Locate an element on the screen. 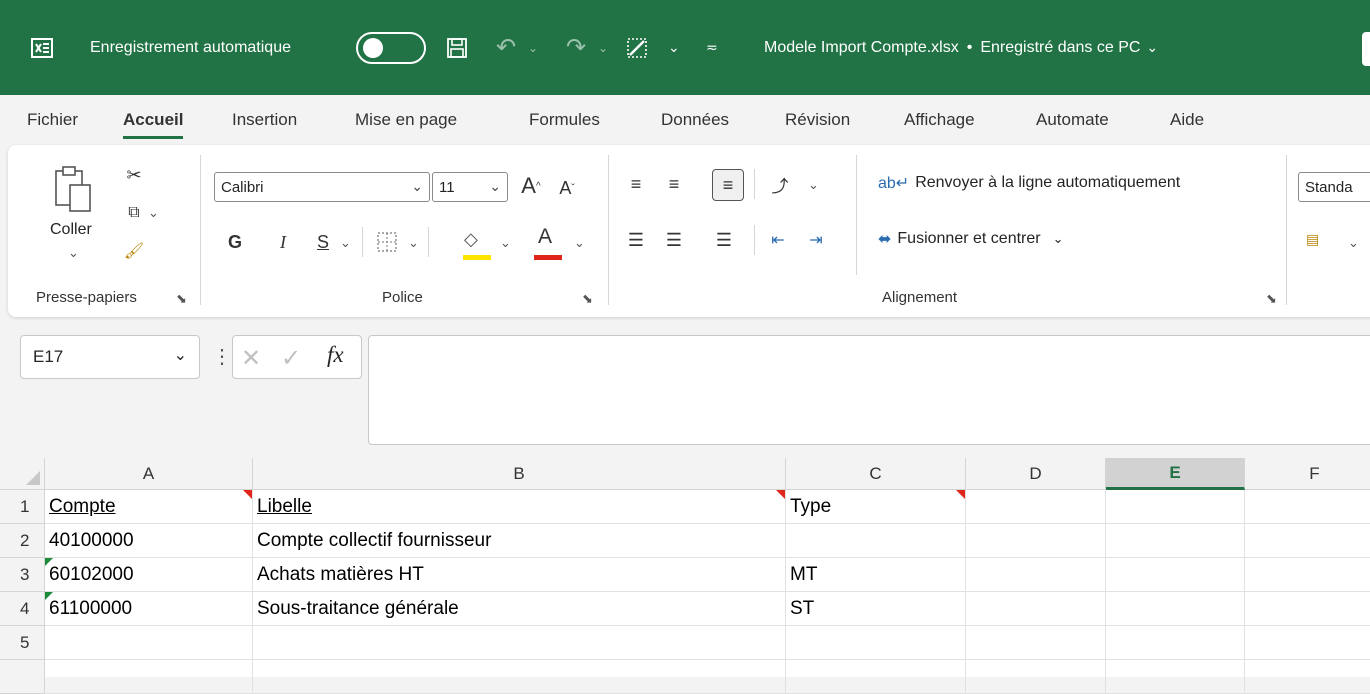  underline-button: S is located at coordinates (323, 242).